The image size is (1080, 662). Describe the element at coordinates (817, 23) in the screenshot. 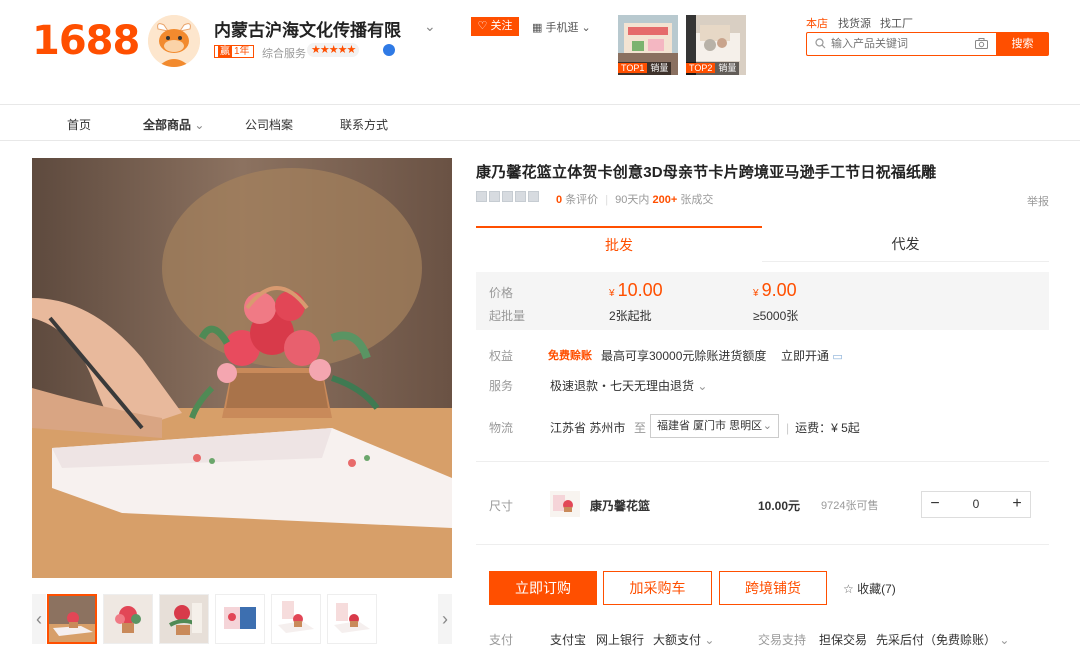

I see `search-tab-store: 本店` at that location.